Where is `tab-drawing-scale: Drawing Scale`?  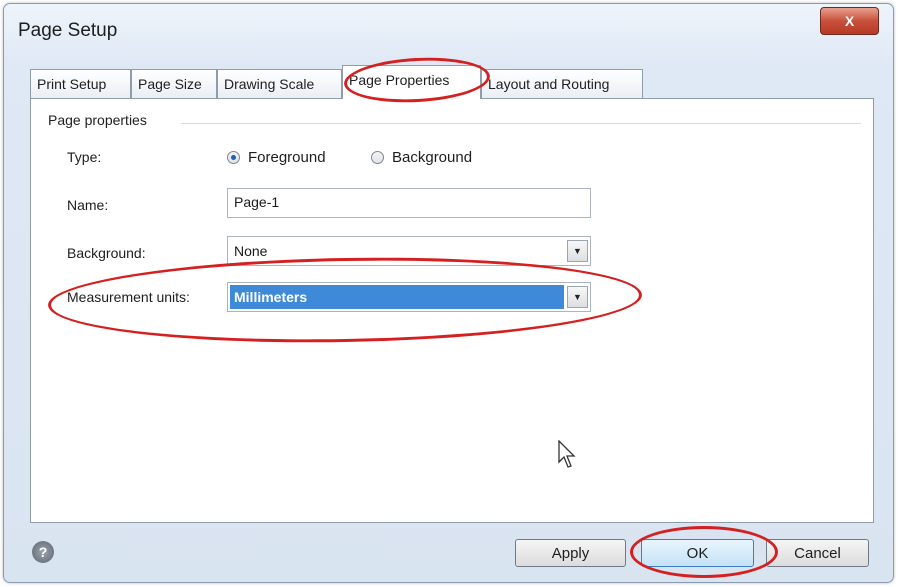
tab-drawing-scale: Drawing Scale is located at coordinates (279, 84).